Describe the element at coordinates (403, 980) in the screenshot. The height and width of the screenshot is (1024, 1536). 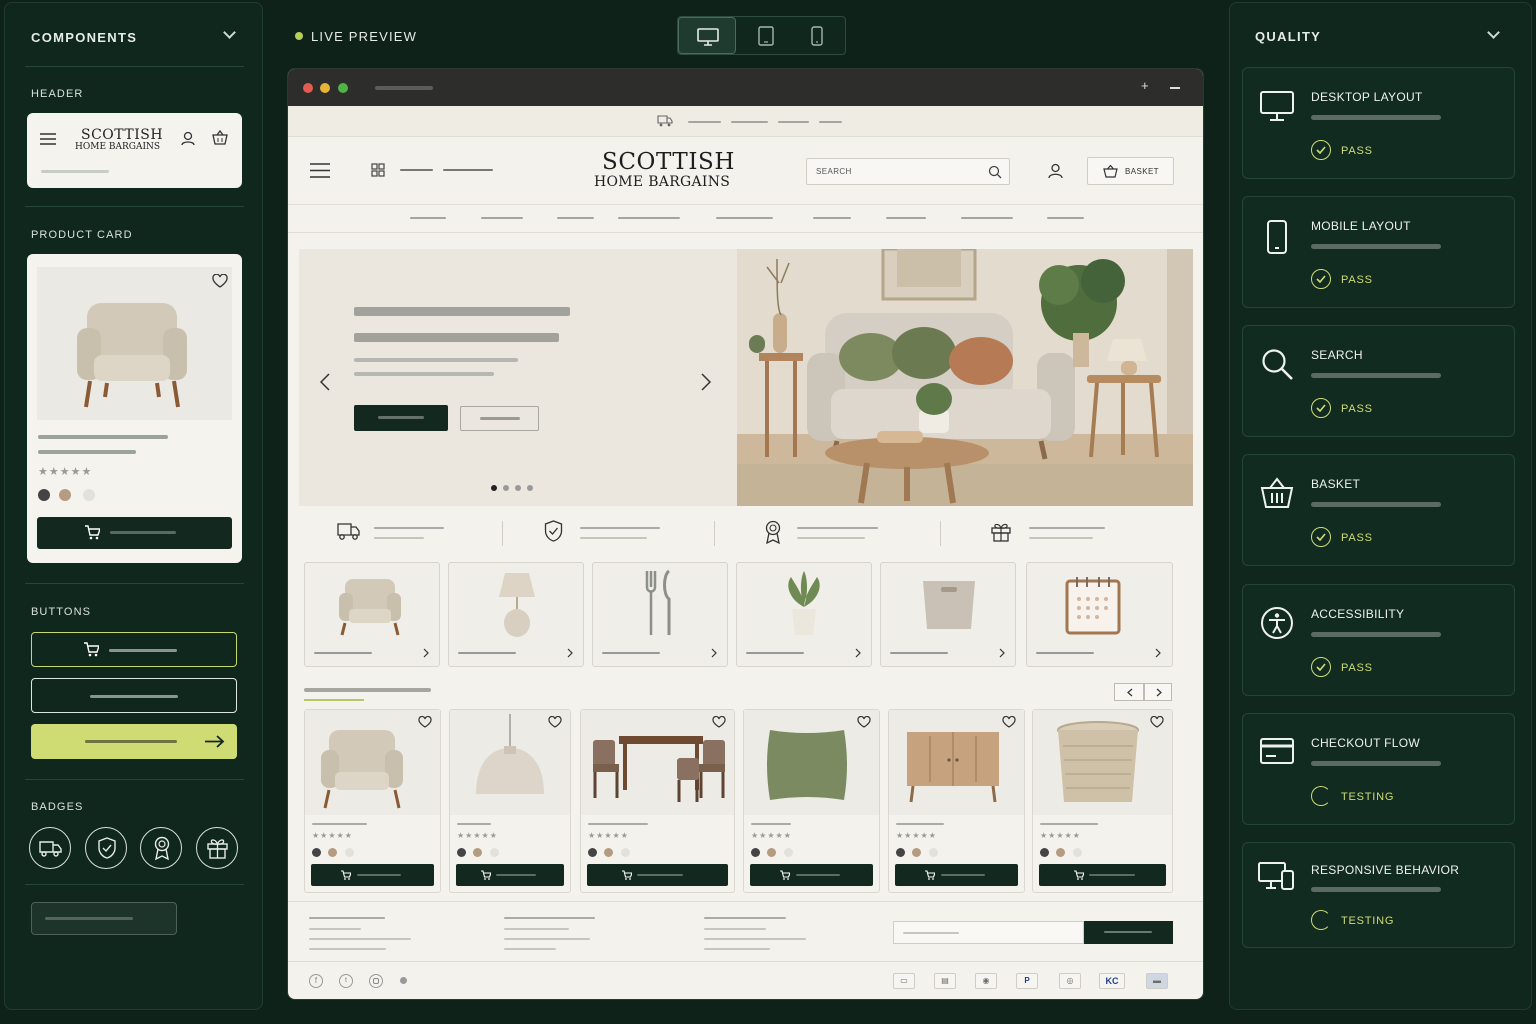
I see `social-more-icon` at that location.